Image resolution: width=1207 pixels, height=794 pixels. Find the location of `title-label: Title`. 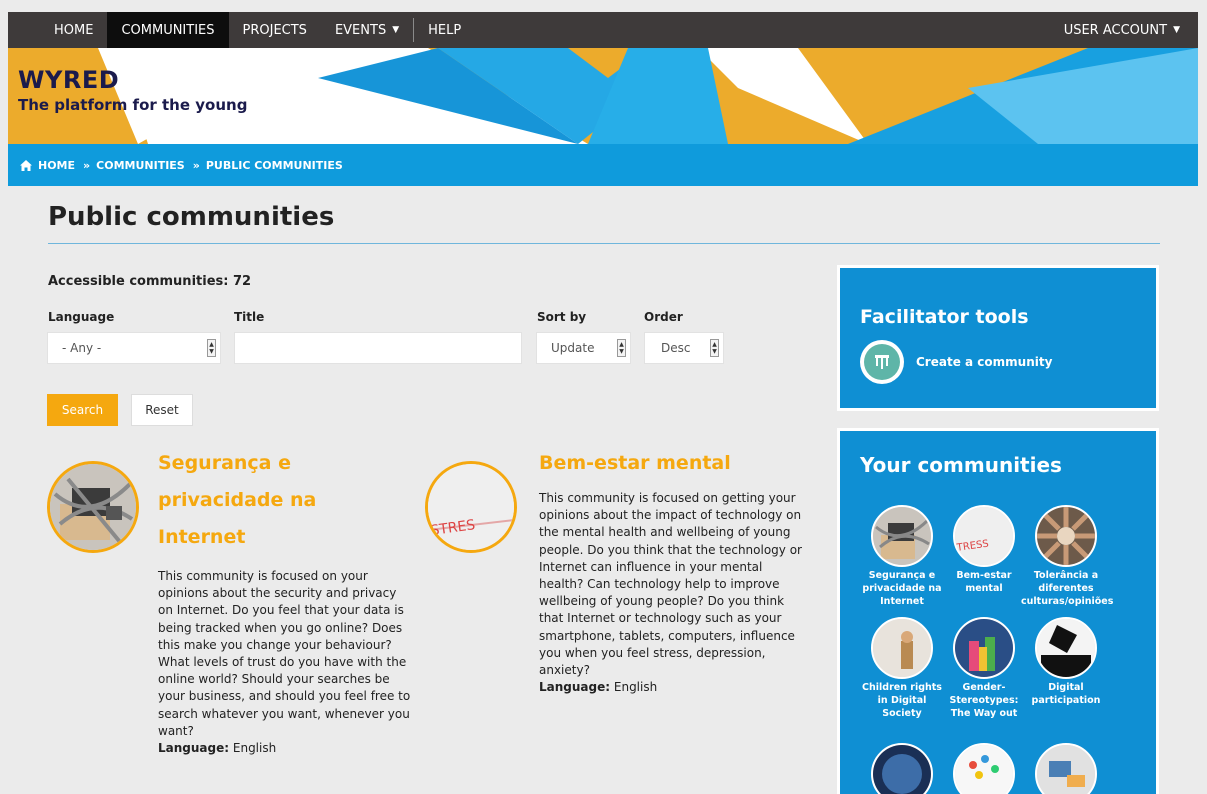

title-label: Title is located at coordinates (249, 317).